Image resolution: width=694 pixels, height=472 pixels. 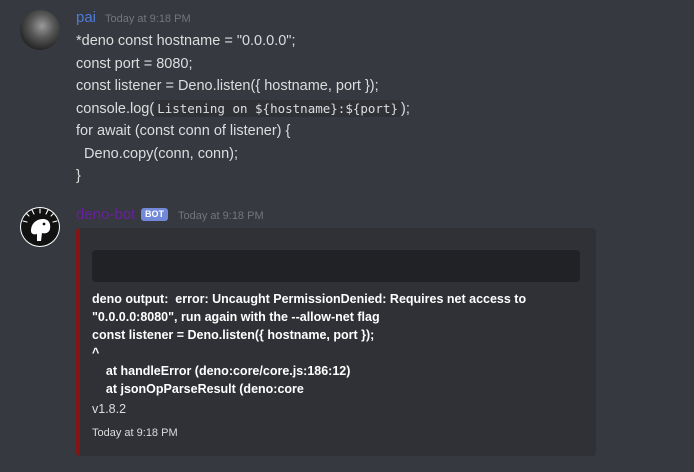 I want to click on inline-code: Listening on ${hostname}:${port}, so click(x=278, y=108).